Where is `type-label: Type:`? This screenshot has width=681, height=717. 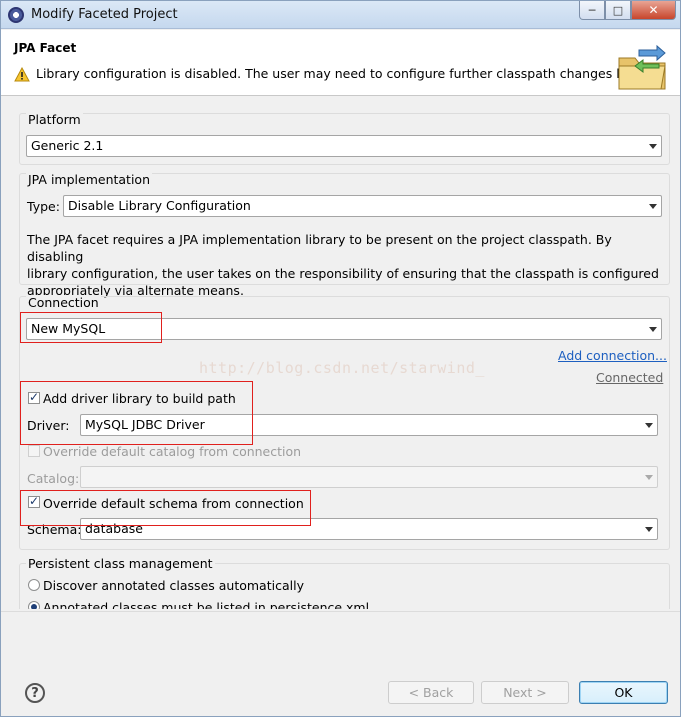
type-label: Type: is located at coordinates (43, 206).